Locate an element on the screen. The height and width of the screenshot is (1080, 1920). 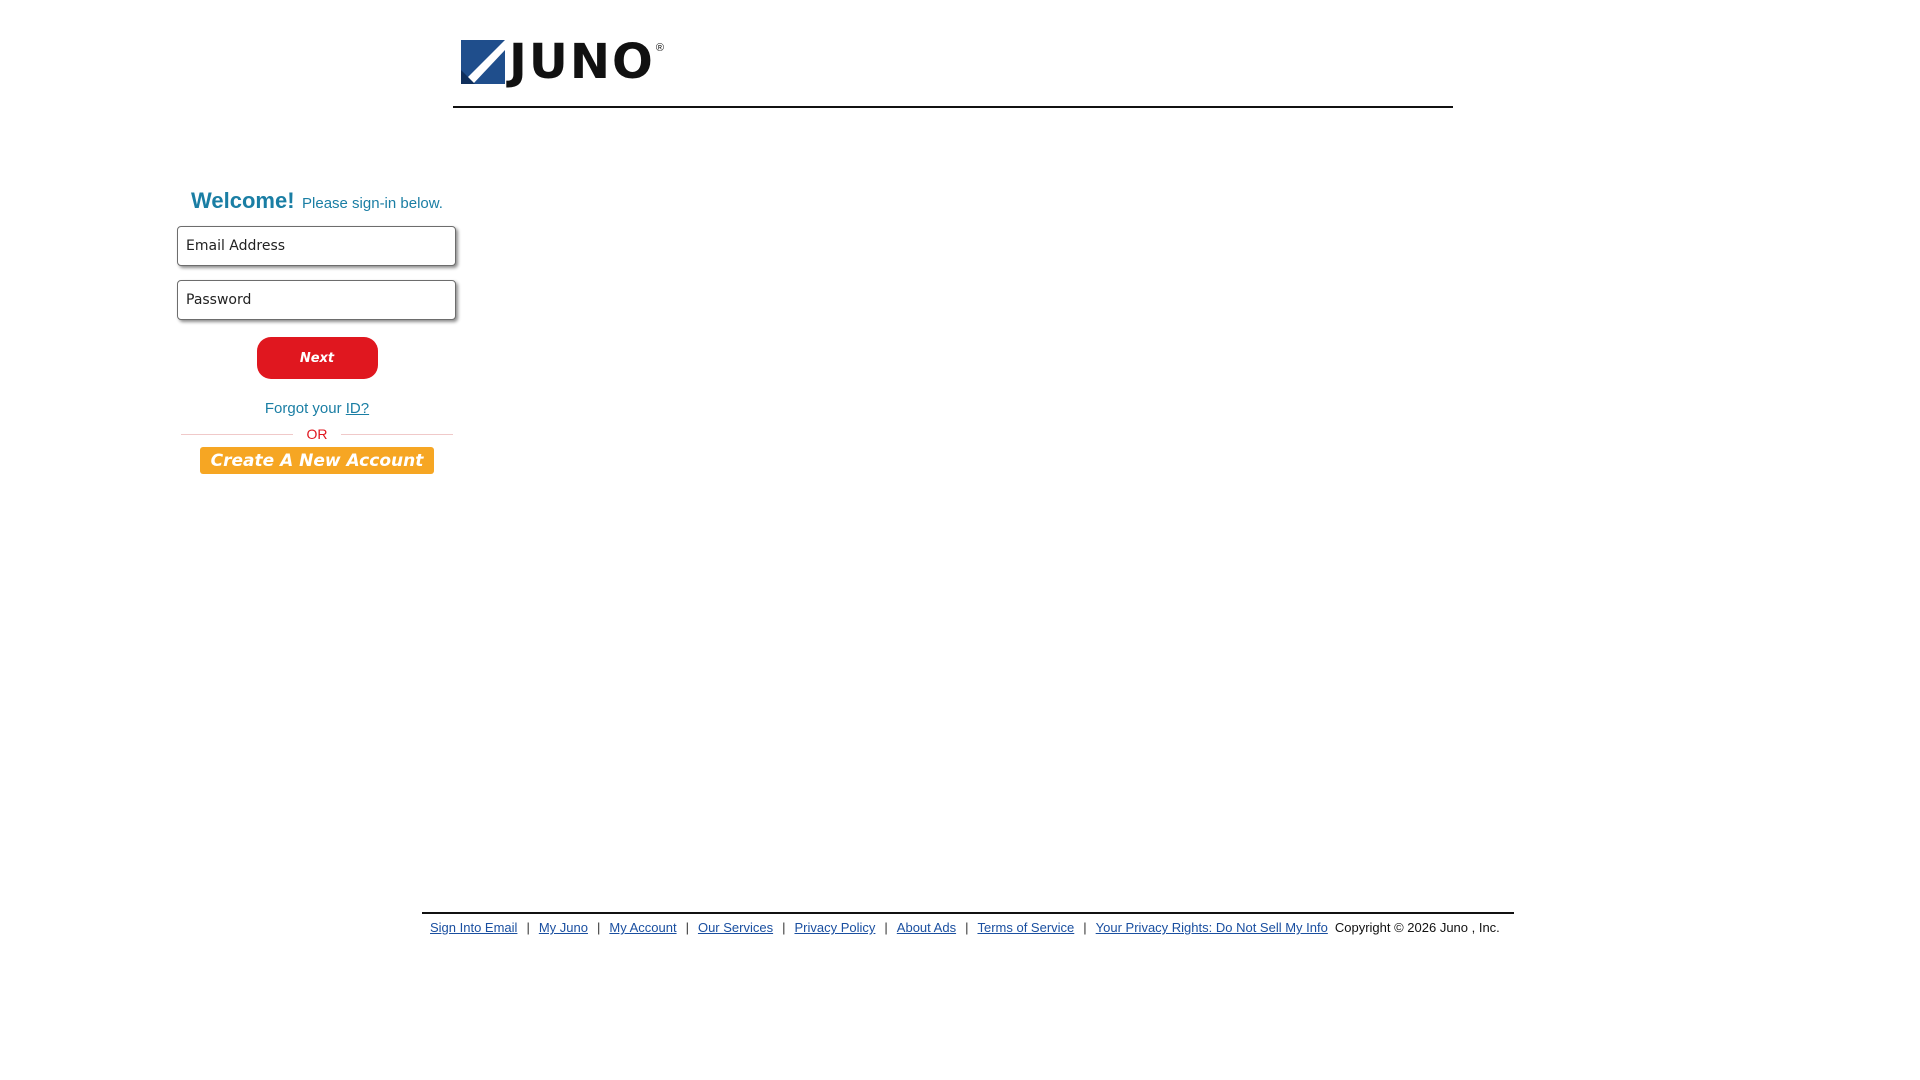
header: JUNO ® is located at coordinates (953, 72).